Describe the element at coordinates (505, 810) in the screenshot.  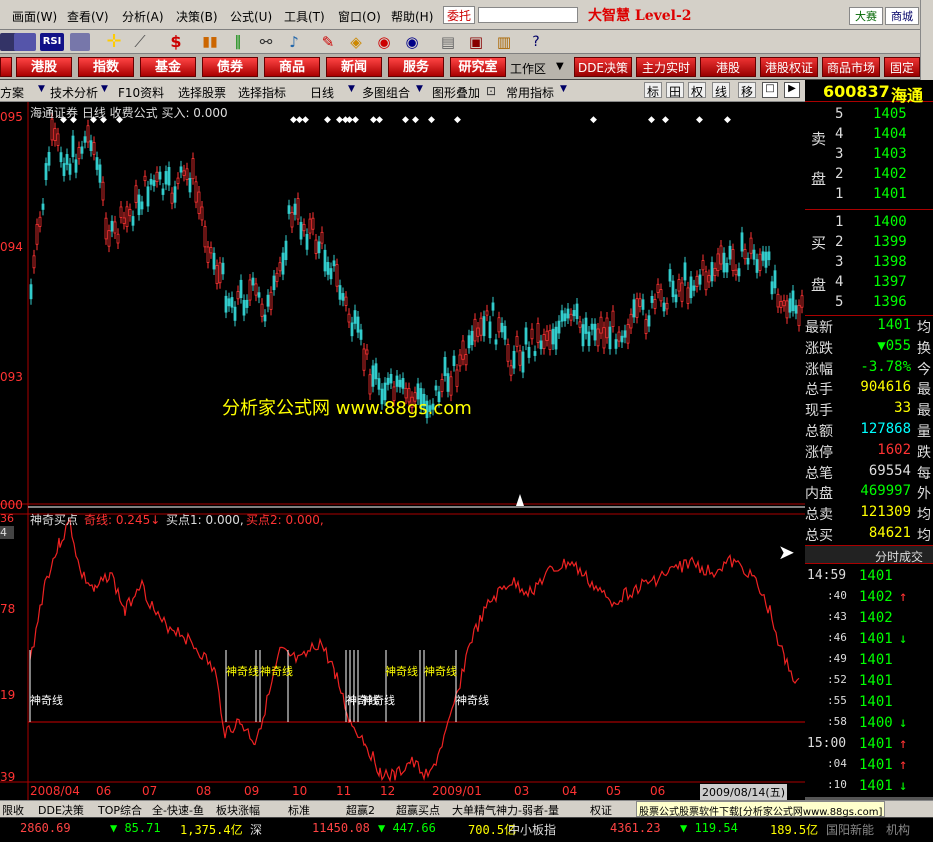
I see `tab-item: 大单精气神力-弱者-量` at that location.